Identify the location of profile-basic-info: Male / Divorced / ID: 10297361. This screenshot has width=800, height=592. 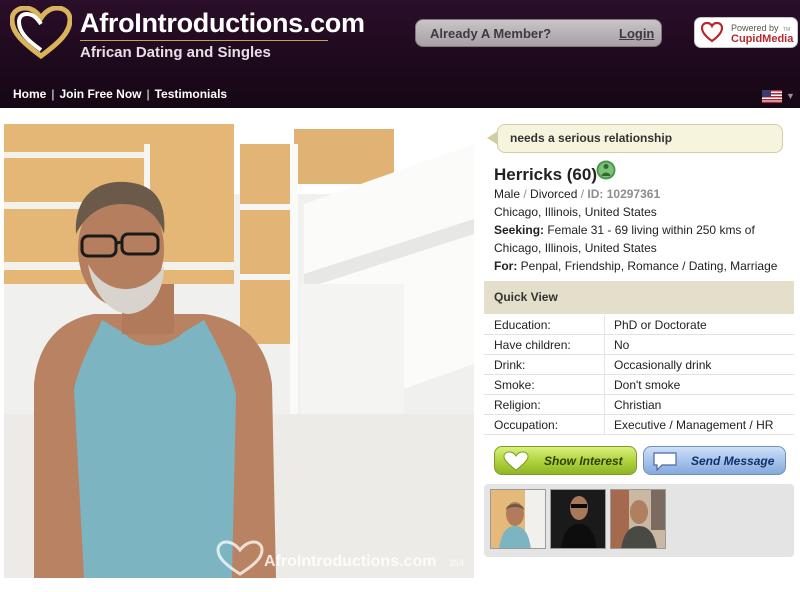
(577, 194).